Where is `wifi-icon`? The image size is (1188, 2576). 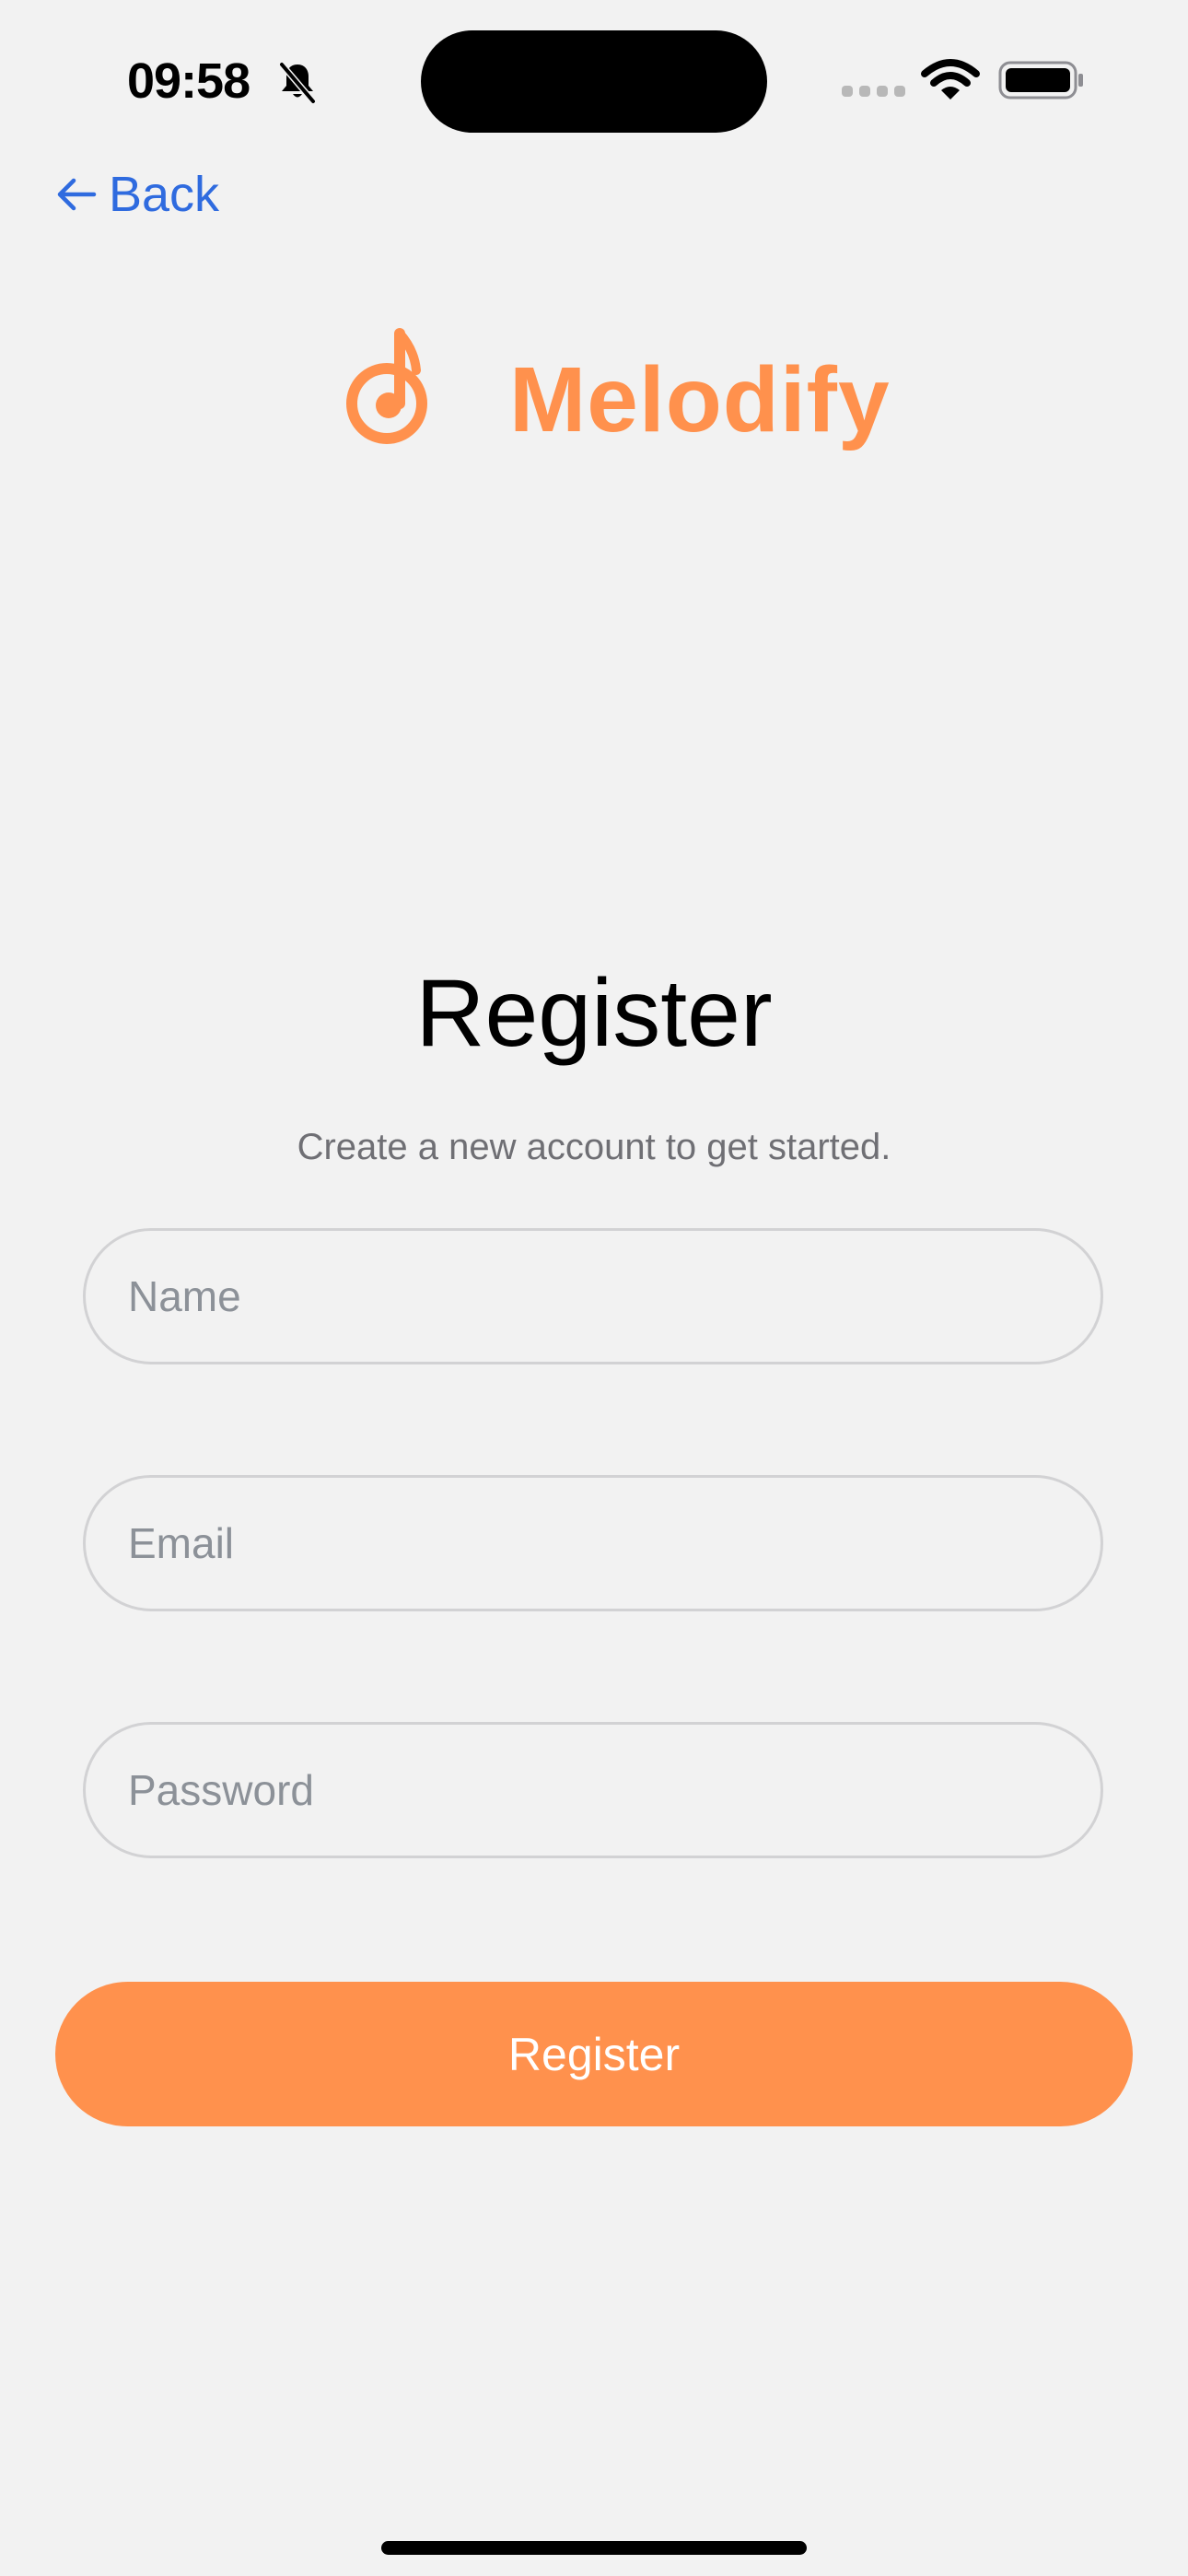 wifi-icon is located at coordinates (951, 79).